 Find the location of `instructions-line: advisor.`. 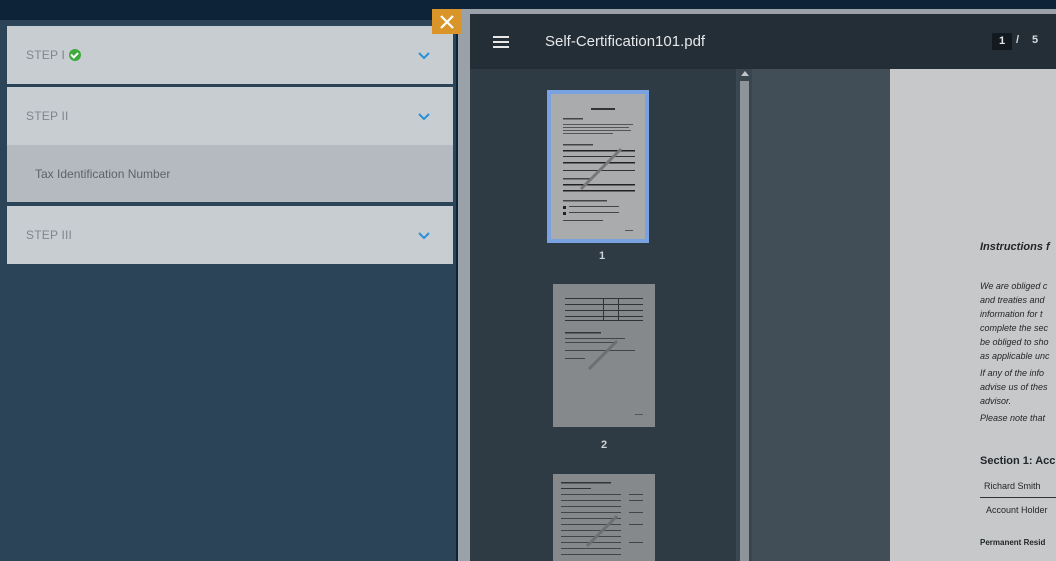

instructions-line: advisor. is located at coordinates (996, 401).